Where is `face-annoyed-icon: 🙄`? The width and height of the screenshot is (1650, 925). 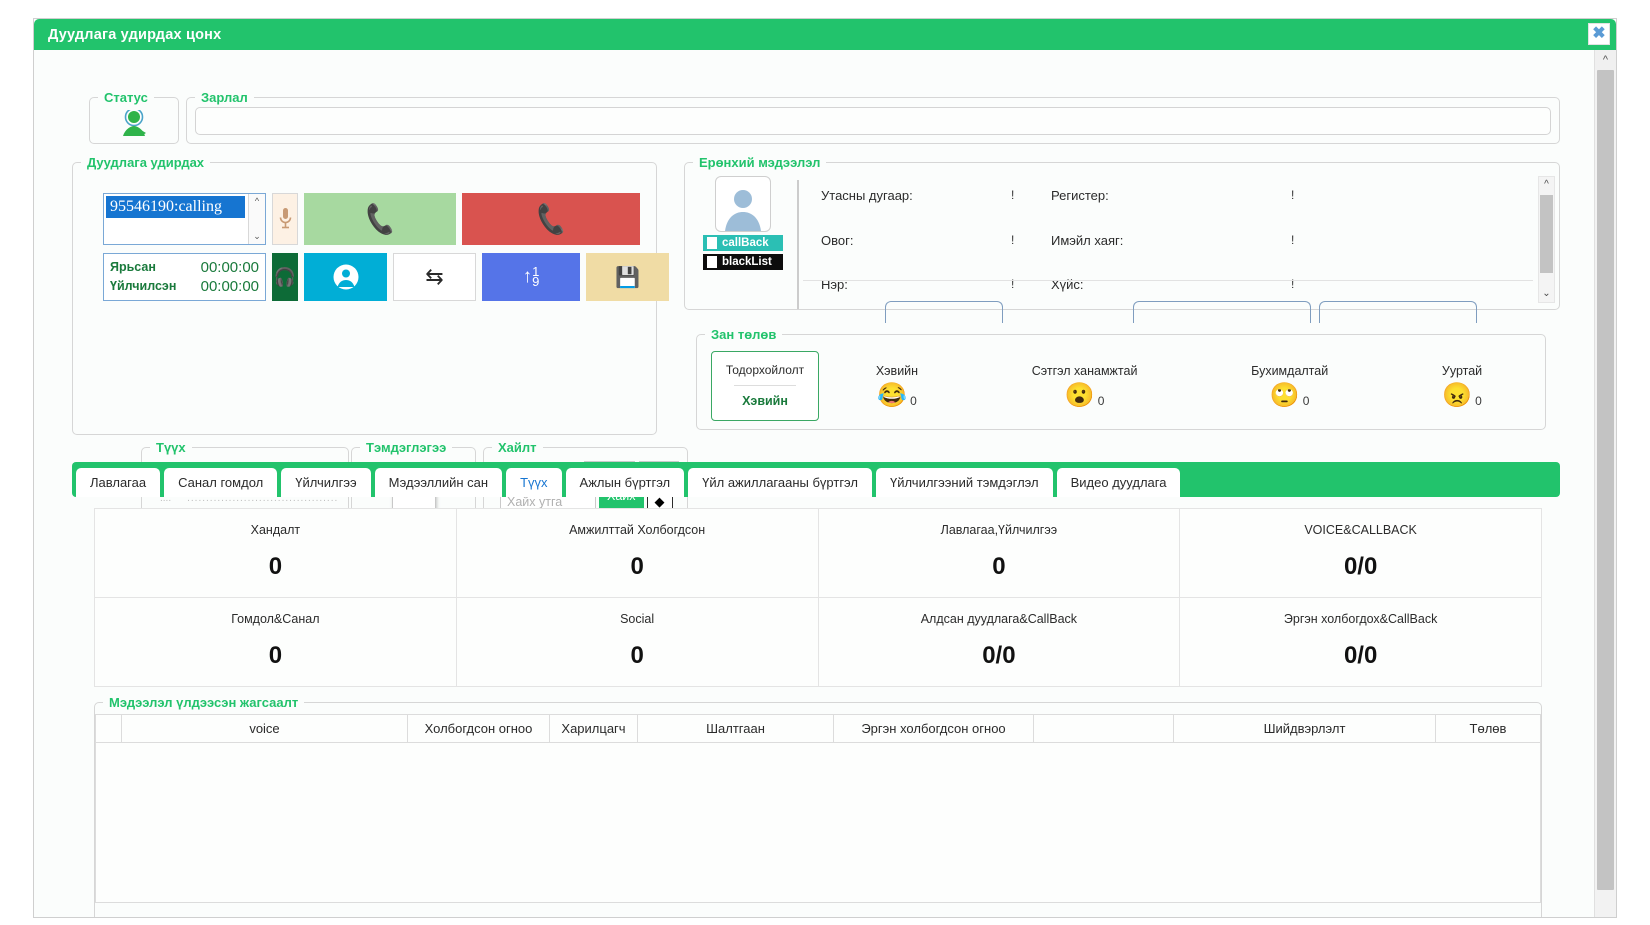 face-annoyed-icon: 🙄 is located at coordinates (1285, 395).